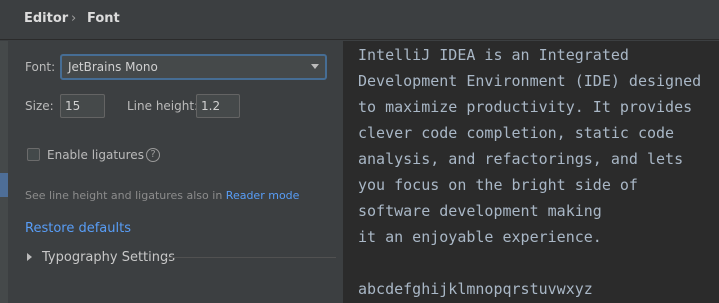 Image resolution: width=719 pixels, height=303 pixels. Describe the element at coordinates (315, 66) in the screenshot. I see `chevron-down-icon` at that location.